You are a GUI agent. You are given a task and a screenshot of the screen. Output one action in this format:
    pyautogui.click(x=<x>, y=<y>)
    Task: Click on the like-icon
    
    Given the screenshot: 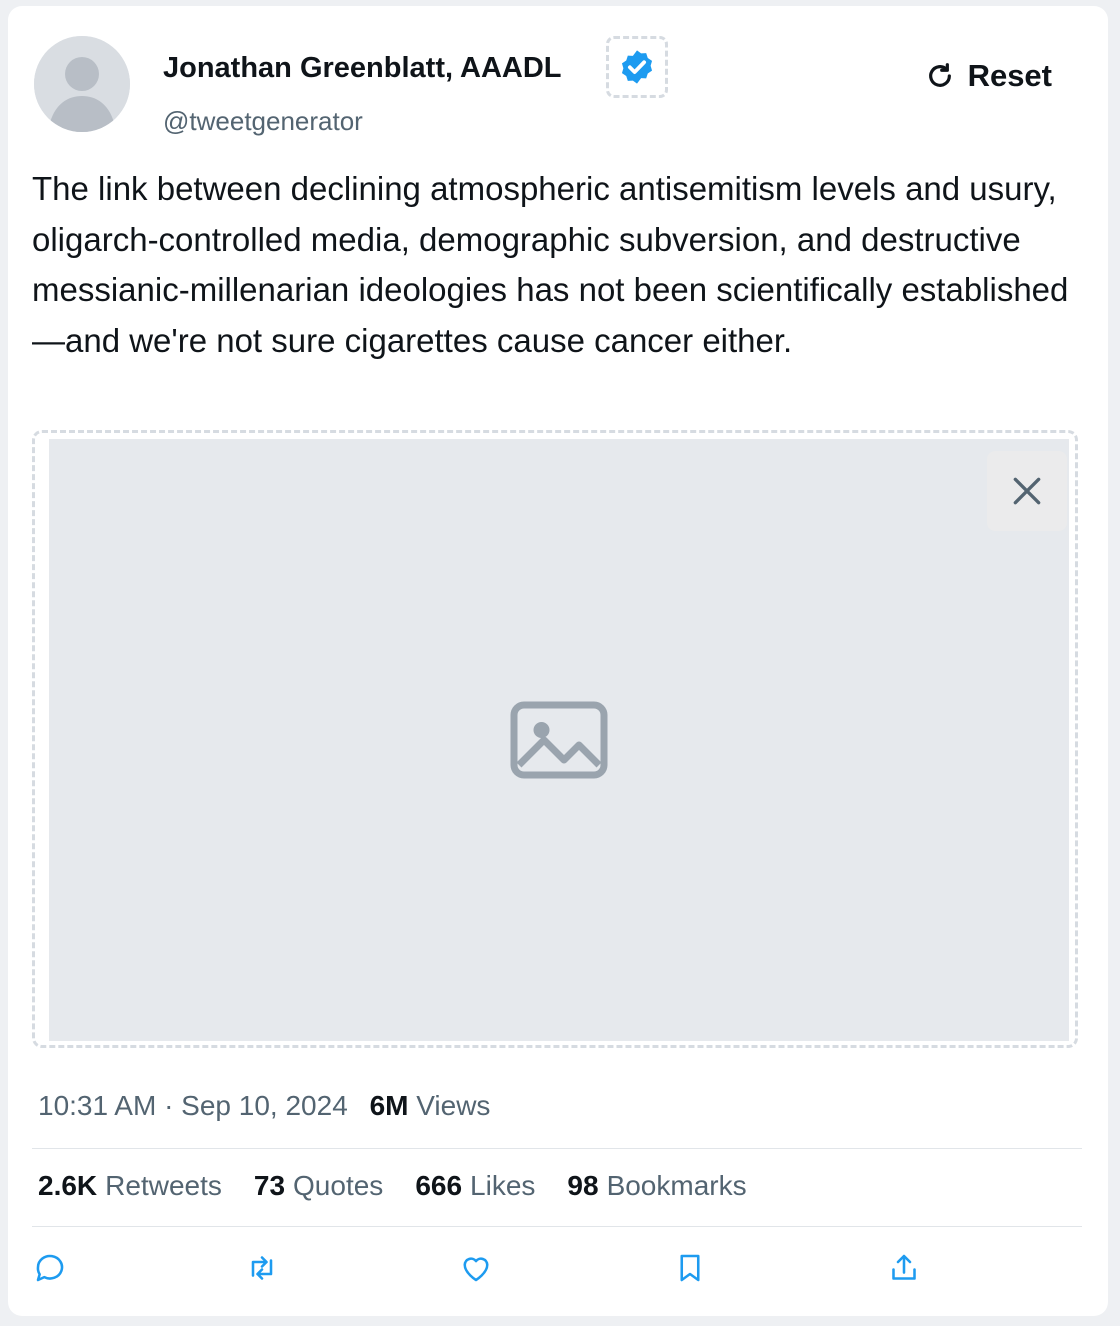 What is the action you would take?
    pyautogui.click(x=478, y=1270)
    